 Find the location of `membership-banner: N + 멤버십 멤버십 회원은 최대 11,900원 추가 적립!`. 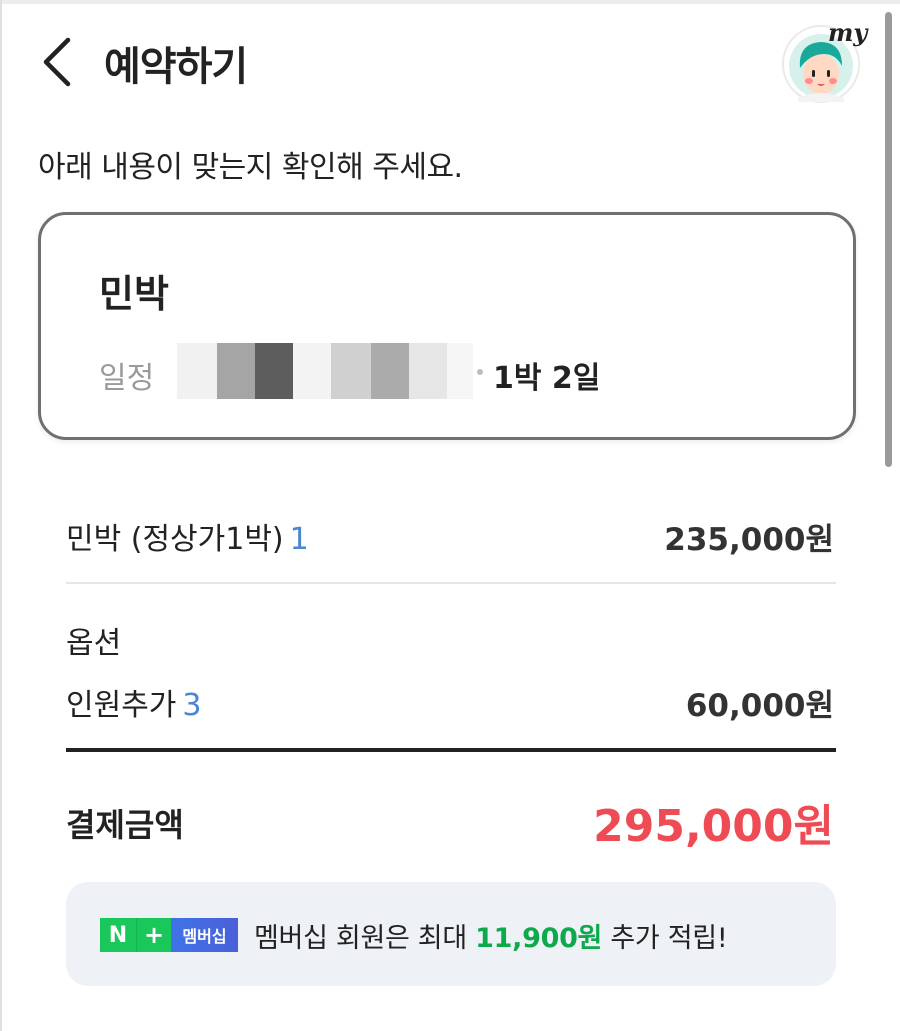

membership-banner: N + 멤버십 멤버십 회원은 최대 11,900원 추가 적립! is located at coordinates (451, 934).